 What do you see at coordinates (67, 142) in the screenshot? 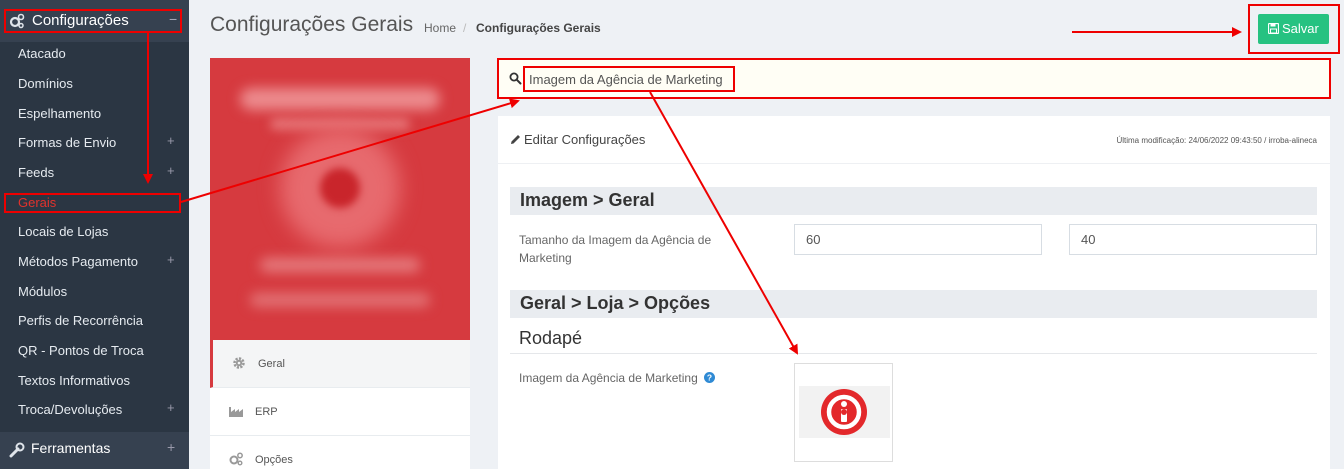
I see `sidebar-item-label: Formas de Envio` at bounding box center [67, 142].